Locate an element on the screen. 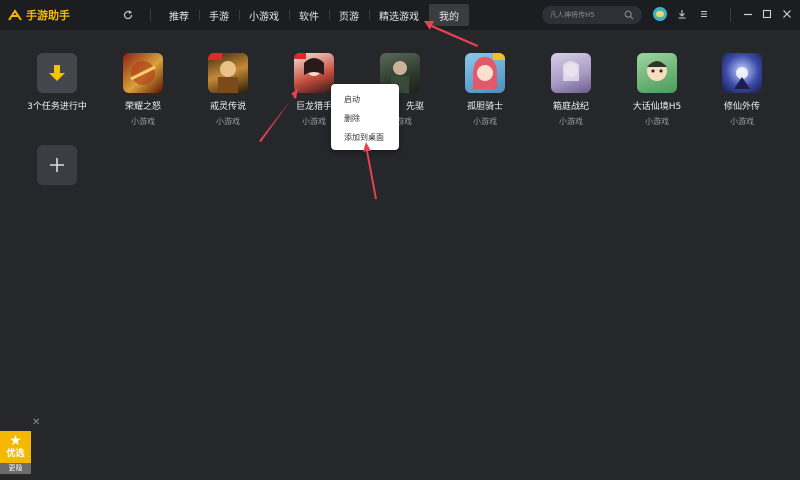 The height and width of the screenshot is (480, 800). promo-badge: ★ 优选 更隐 is located at coordinates (15, 452).